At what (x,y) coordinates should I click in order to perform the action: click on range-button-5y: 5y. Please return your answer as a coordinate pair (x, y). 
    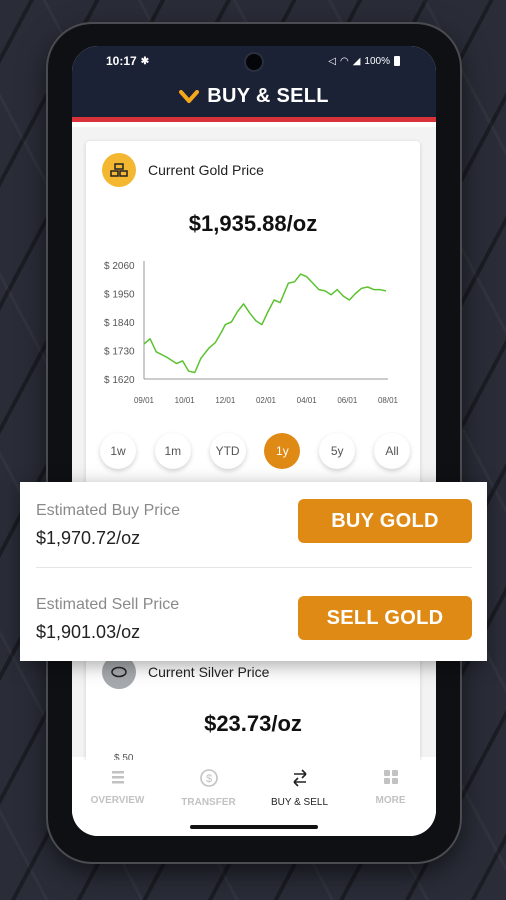
    Looking at the image, I should click on (337, 451).